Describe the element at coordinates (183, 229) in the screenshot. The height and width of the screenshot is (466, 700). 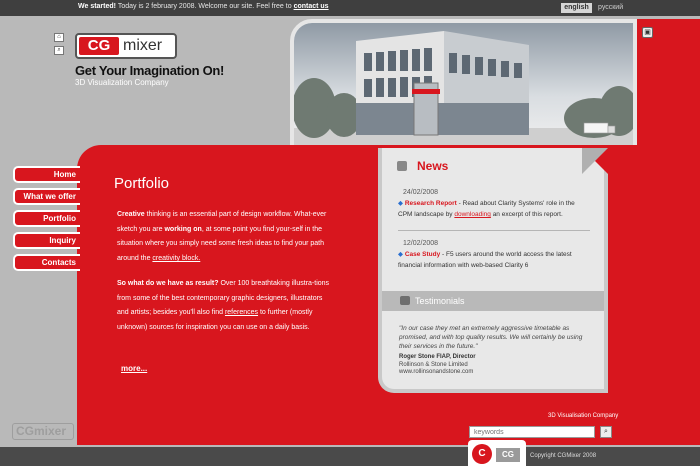
I see `p1-bold-working-on: working on` at that location.